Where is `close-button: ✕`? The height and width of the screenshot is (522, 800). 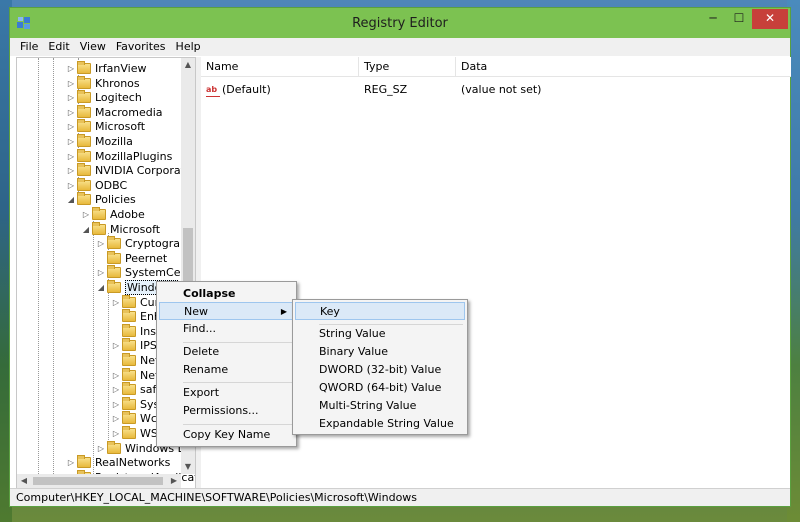
close-button: ✕ is located at coordinates (770, 19).